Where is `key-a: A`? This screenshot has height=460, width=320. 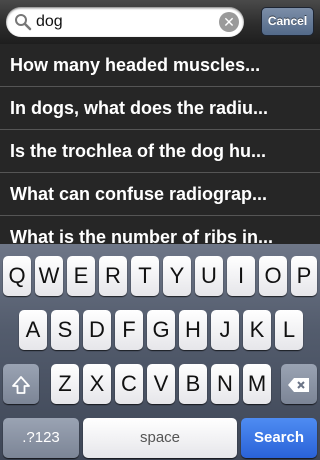 key-a: A is located at coordinates (33, 330).